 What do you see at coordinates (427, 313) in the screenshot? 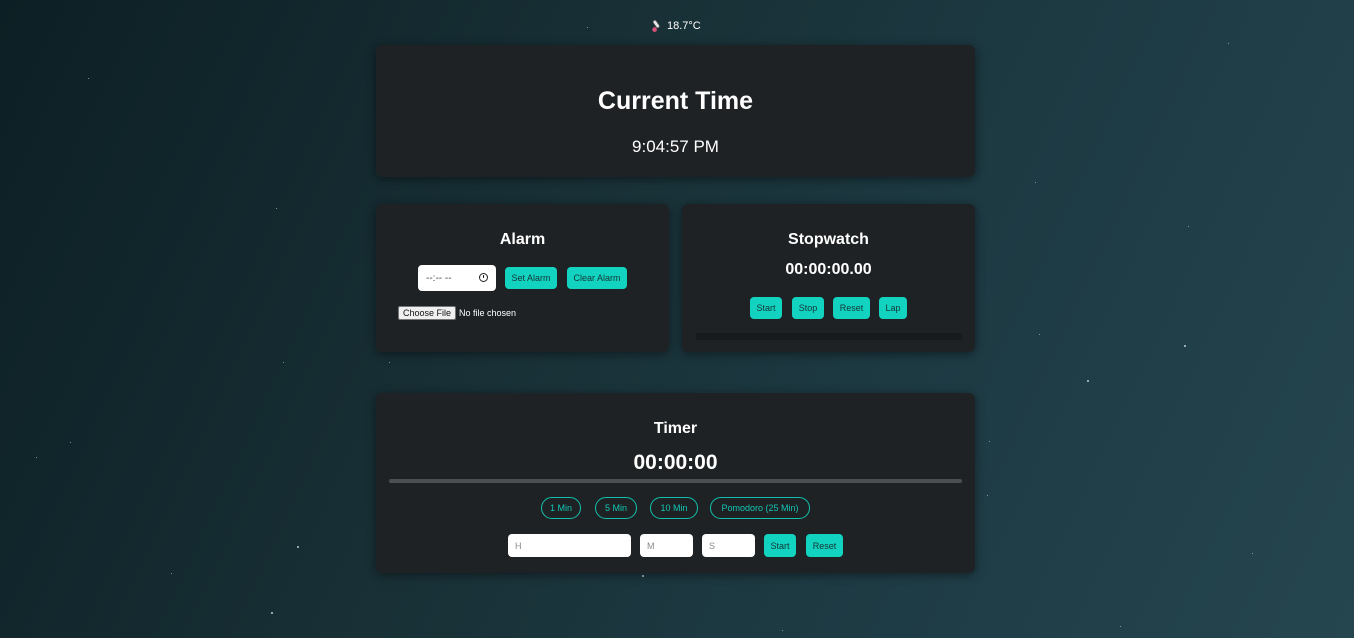
I see `choose-file-button: Choose File` at bounding box center [427, 313].